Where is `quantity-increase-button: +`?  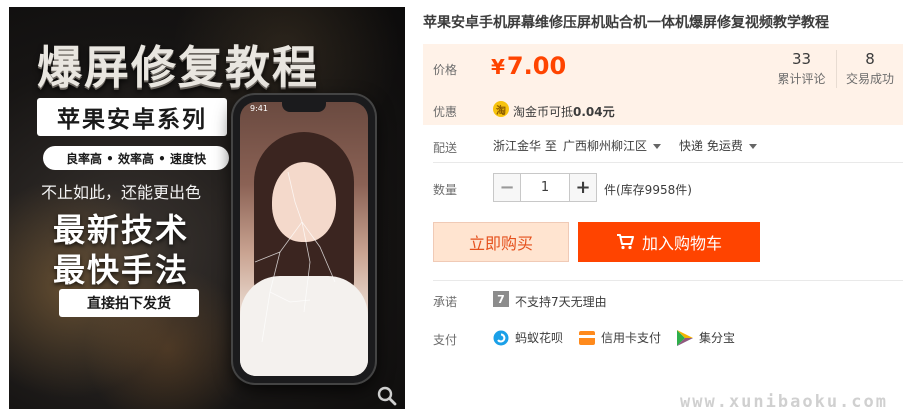
quantity-increase-button: + is located at coordinates (583, 187).